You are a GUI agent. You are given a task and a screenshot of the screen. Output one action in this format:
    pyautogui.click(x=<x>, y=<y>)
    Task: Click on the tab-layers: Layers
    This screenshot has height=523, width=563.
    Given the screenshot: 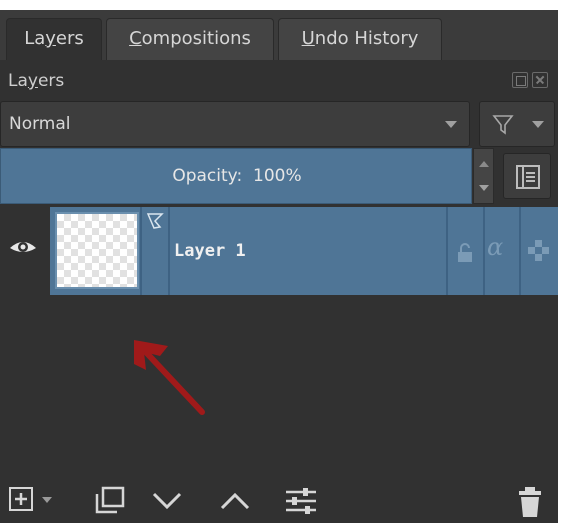 What is the action you would take?
    pyautogui.click(x=54, y=39)
    